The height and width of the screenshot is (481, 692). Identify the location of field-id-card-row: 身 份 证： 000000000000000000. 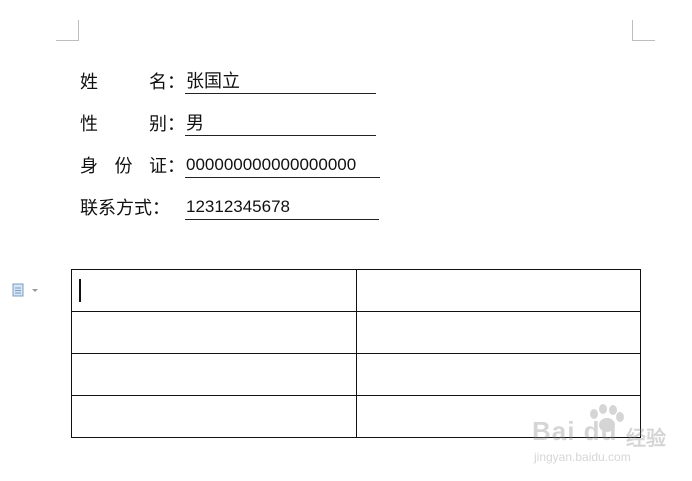
(230, 164).